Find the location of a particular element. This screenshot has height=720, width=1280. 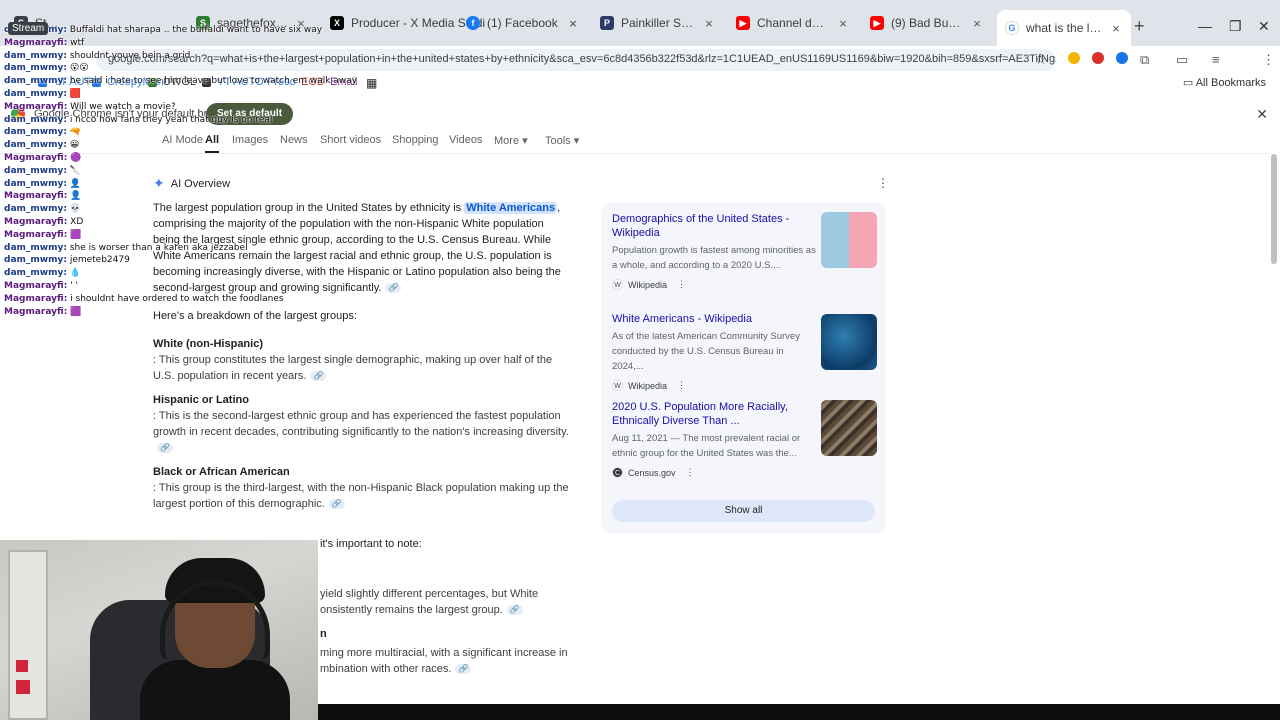

sidebar-icon: ▭ is located at coordinates (1182, 60).